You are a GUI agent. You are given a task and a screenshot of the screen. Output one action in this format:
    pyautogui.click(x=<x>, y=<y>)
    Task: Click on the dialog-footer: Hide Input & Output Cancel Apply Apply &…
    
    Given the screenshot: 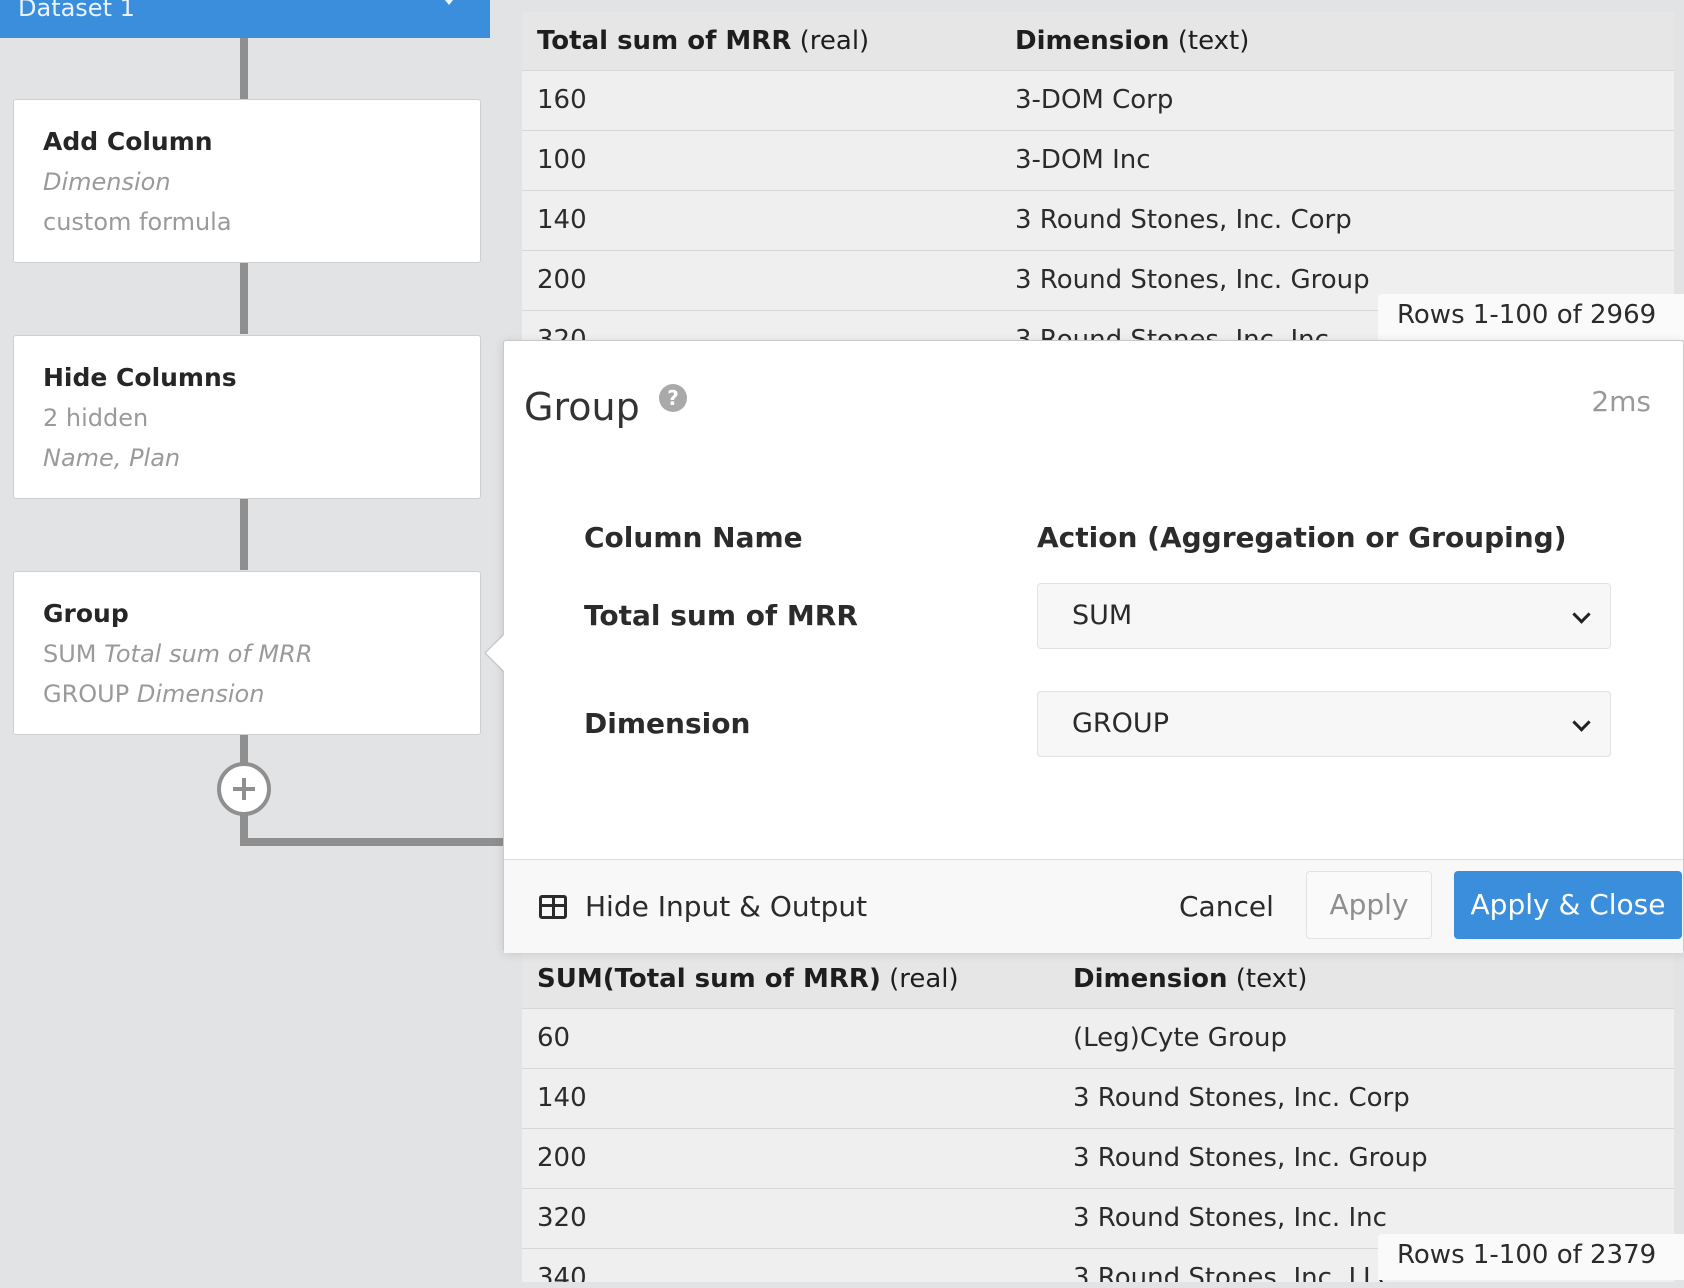 What is the action you would take?
    pyautogui.click(x=1093, y=906)
    